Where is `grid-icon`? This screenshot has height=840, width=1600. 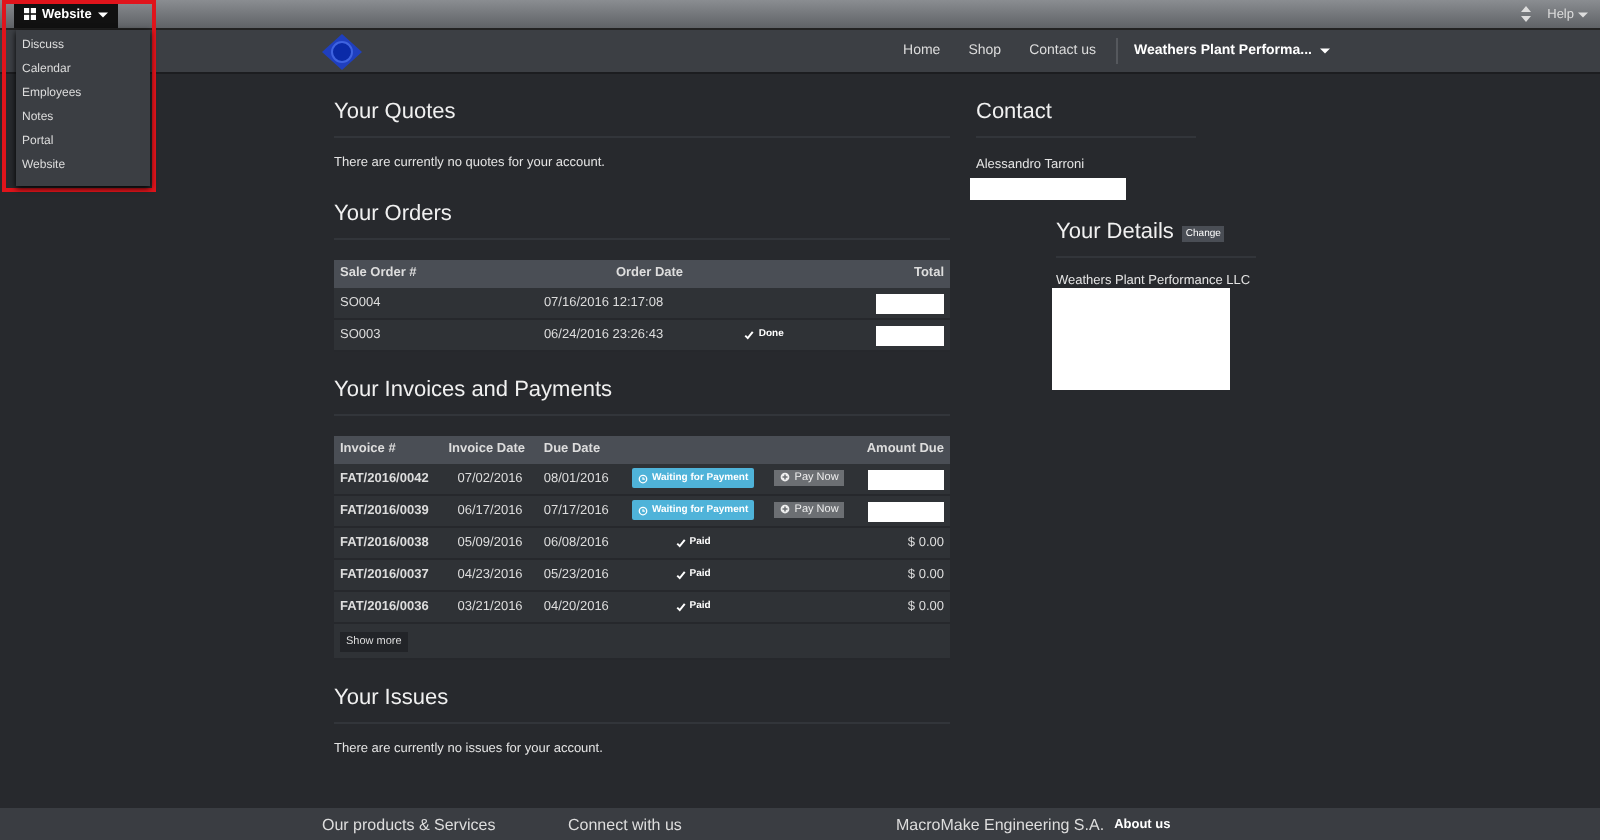 grid-icon is located at coordinates (30, 14).